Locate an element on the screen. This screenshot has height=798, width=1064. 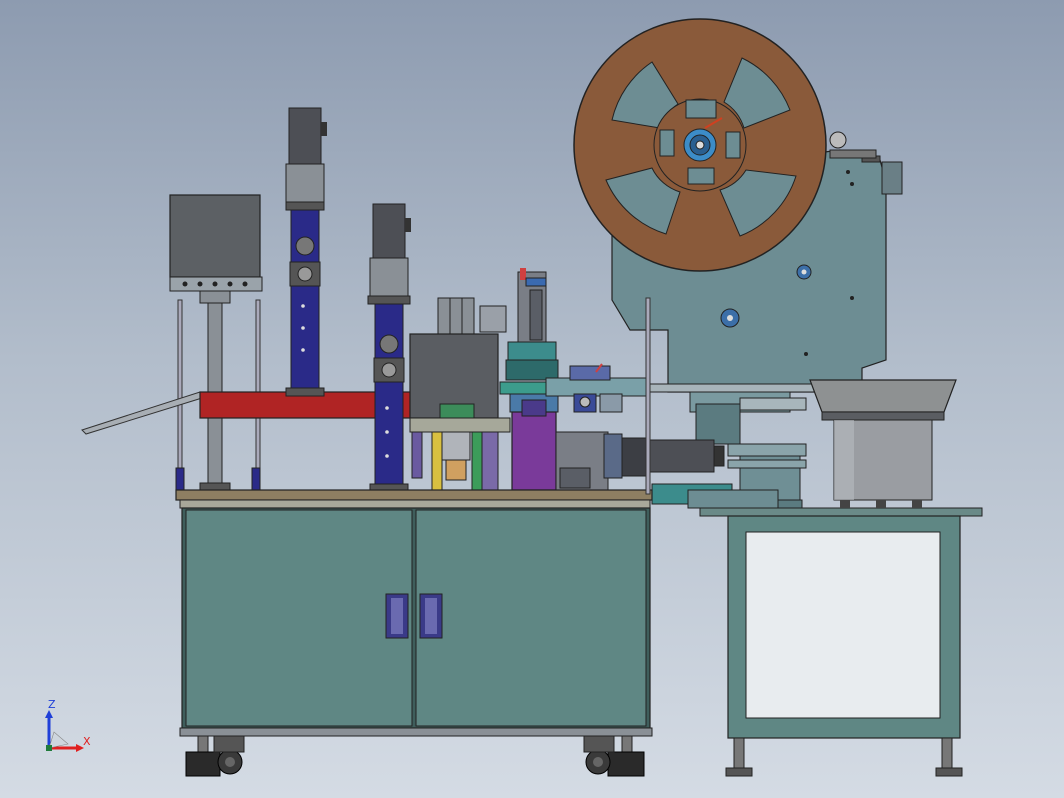
chute-rail is located at coordinates (142, 413).